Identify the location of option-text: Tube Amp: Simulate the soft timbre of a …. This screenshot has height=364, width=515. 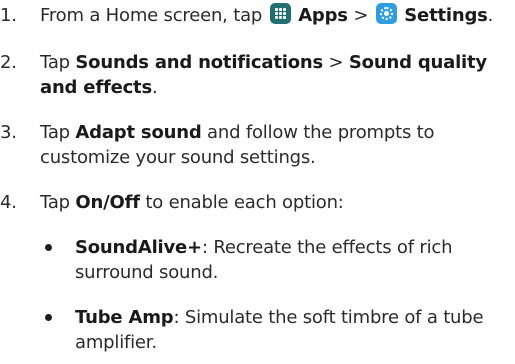
(279, 330).